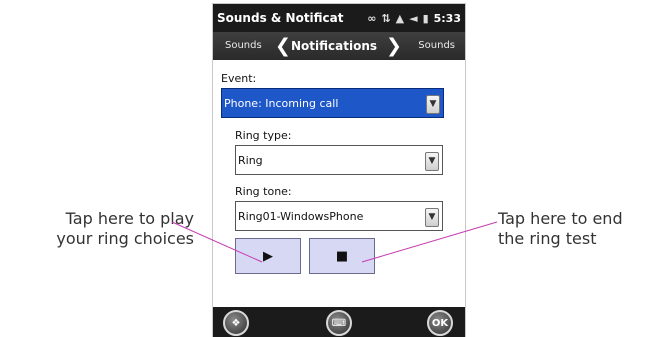  Describe the element at coordinates (436, 45) in the screenshot. I see `nav-next-link: Sounds` at that location.